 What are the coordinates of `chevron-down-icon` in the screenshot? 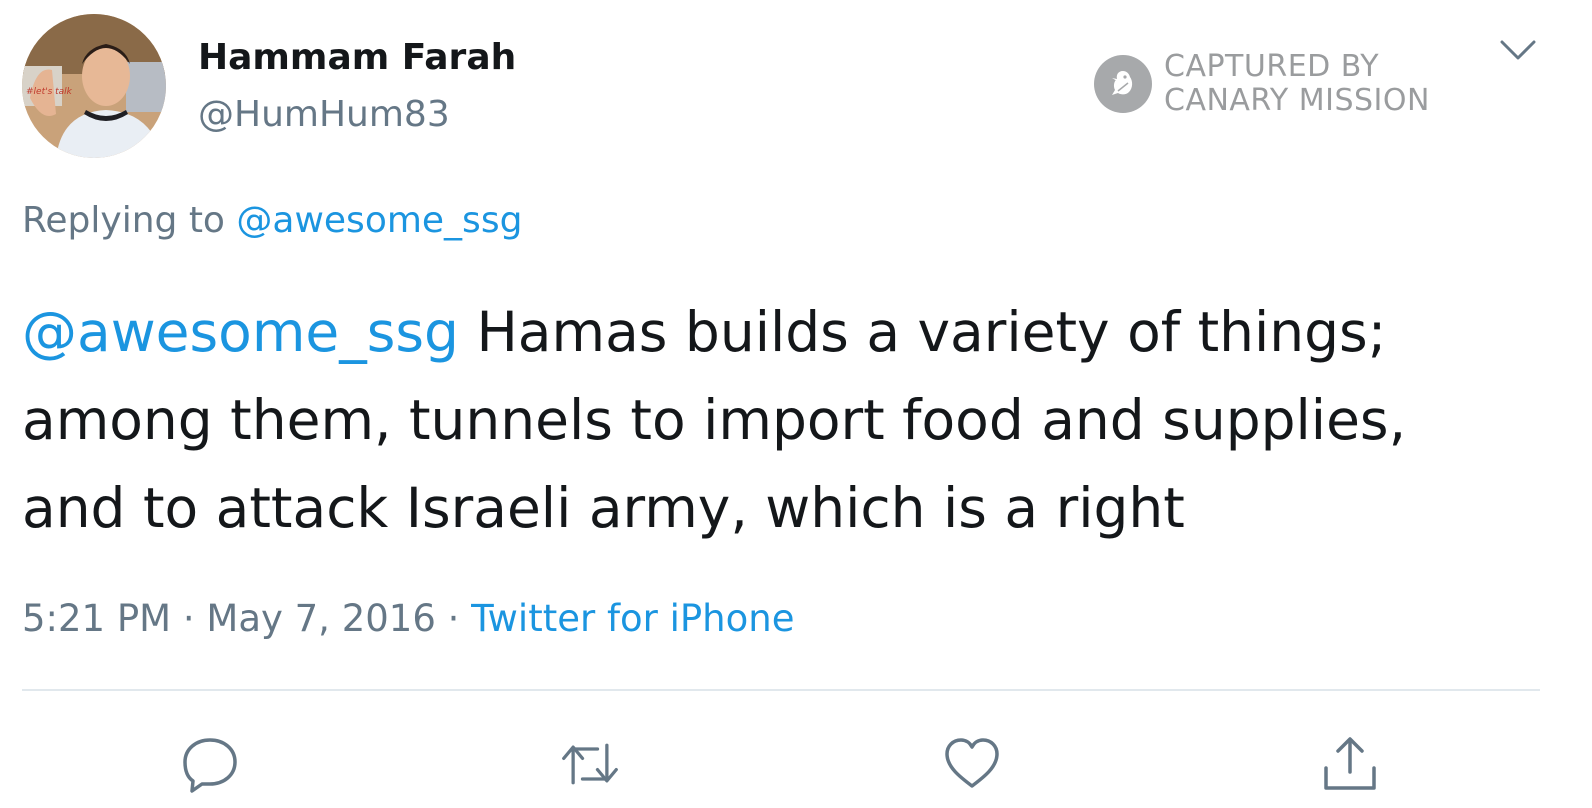 It's located at (1518, 50).